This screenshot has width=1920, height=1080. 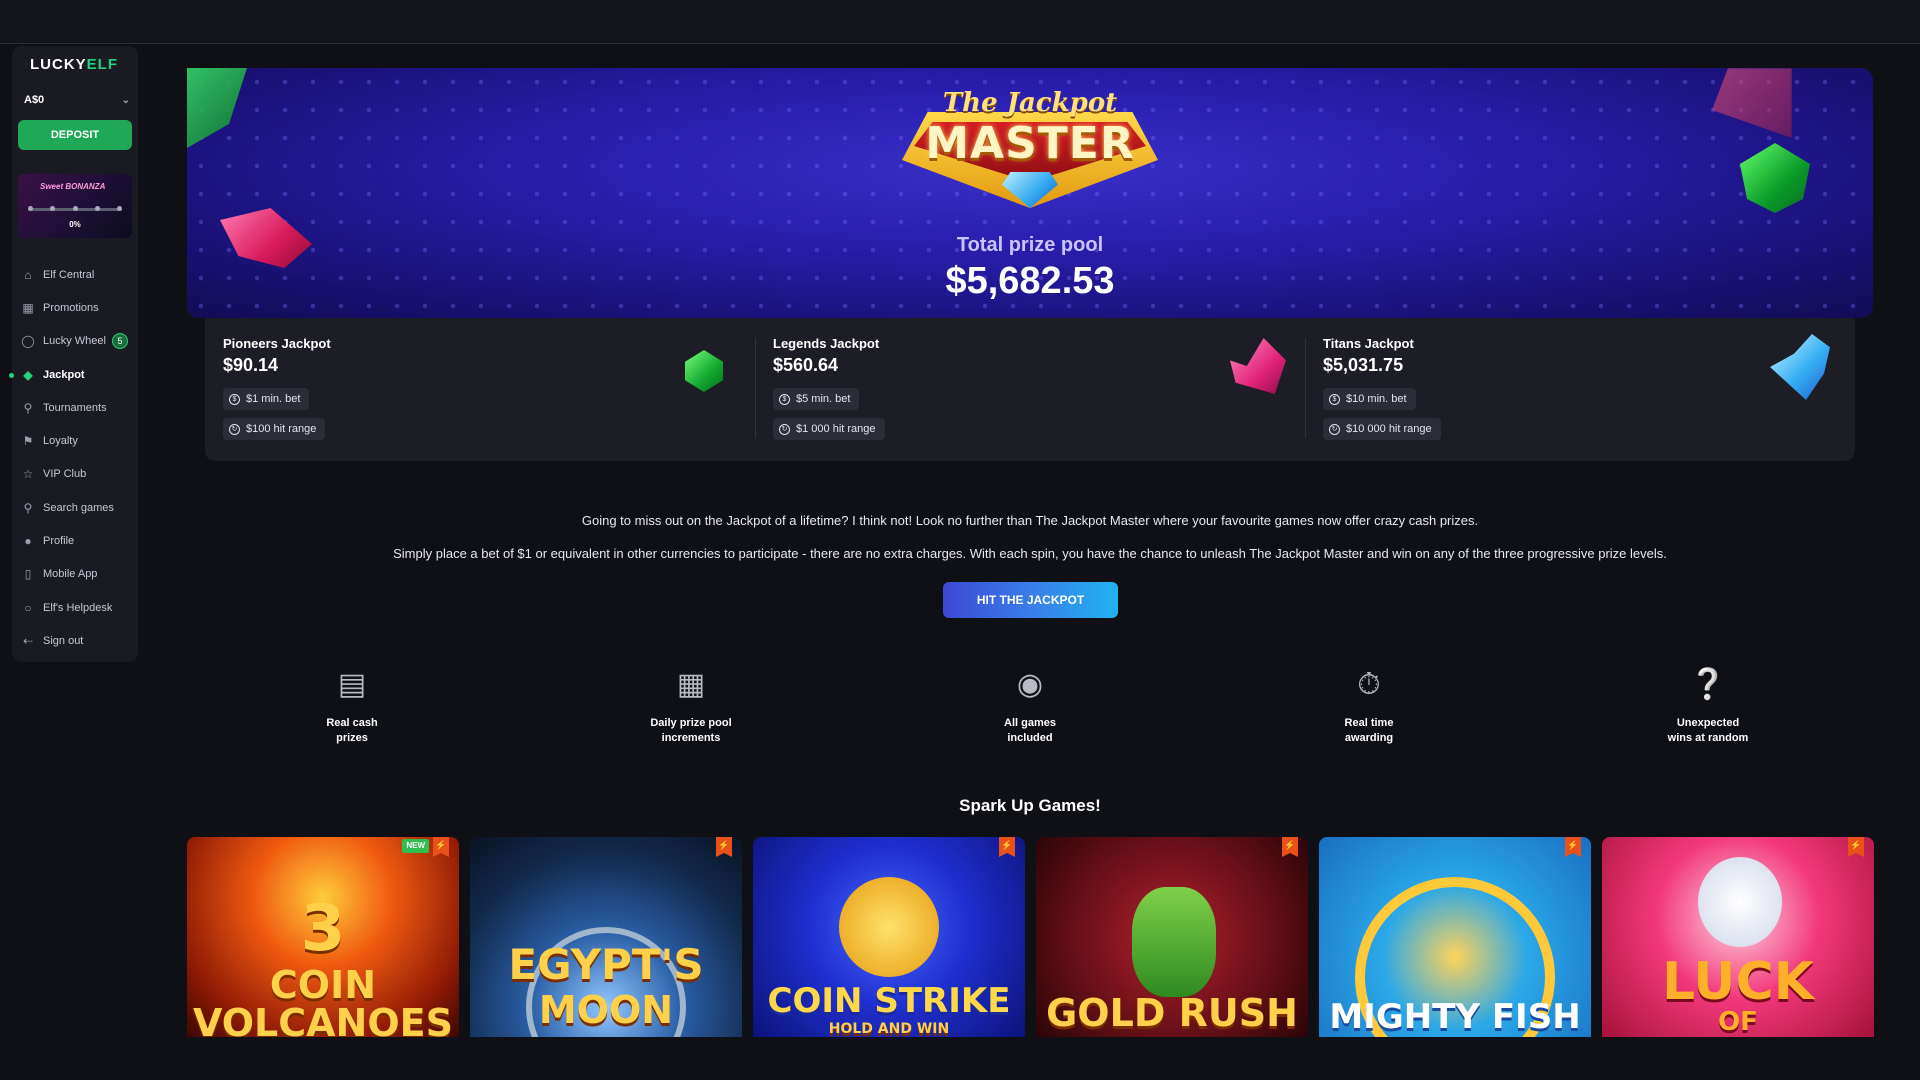 I want to click on game-title-line: OF, so click(x=1738, y=1022).